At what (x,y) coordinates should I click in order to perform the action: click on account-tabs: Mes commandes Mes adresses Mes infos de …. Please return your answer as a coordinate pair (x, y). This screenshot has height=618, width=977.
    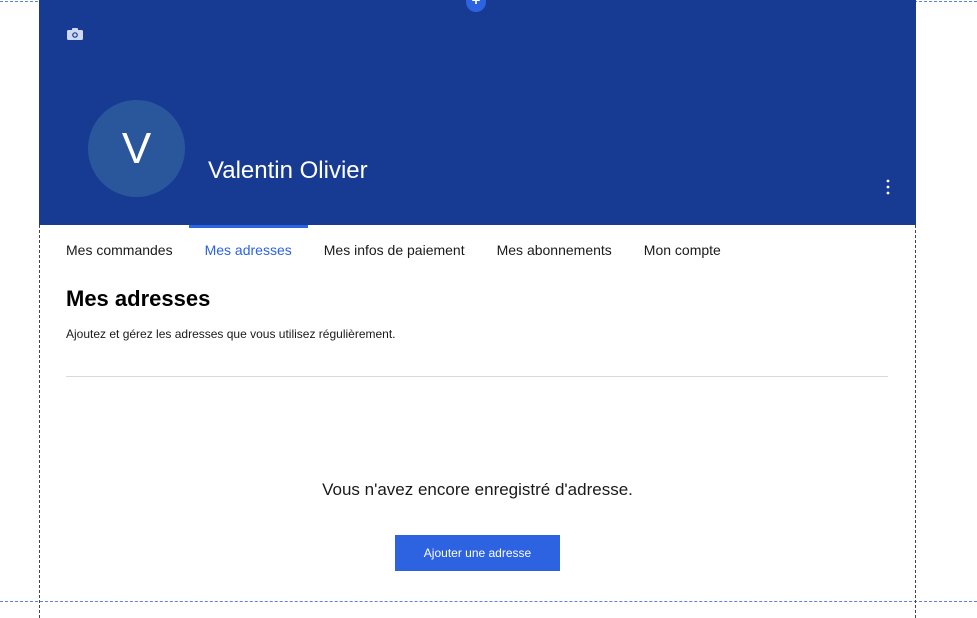
    Looking at the image, I should click on (393, 250).